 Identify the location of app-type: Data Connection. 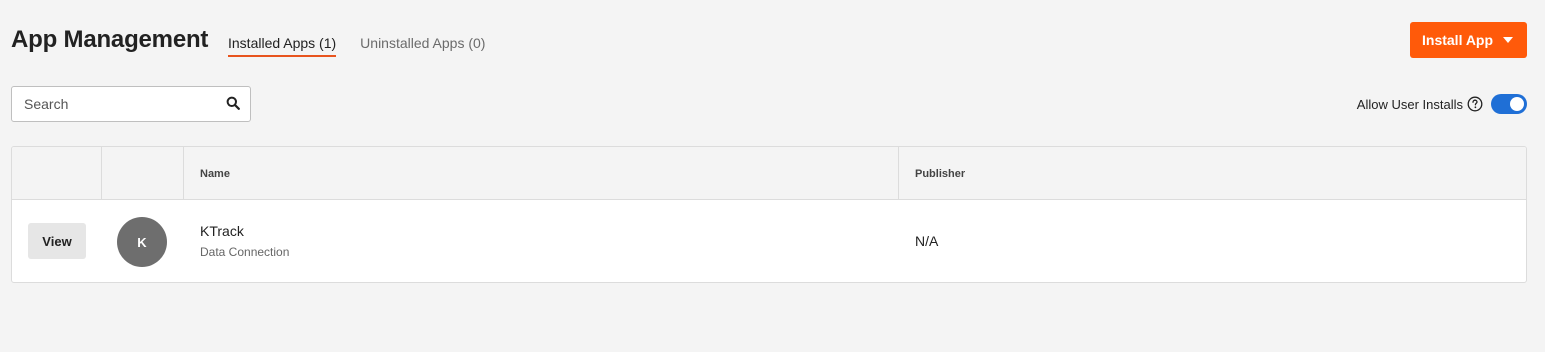
(245, 252).